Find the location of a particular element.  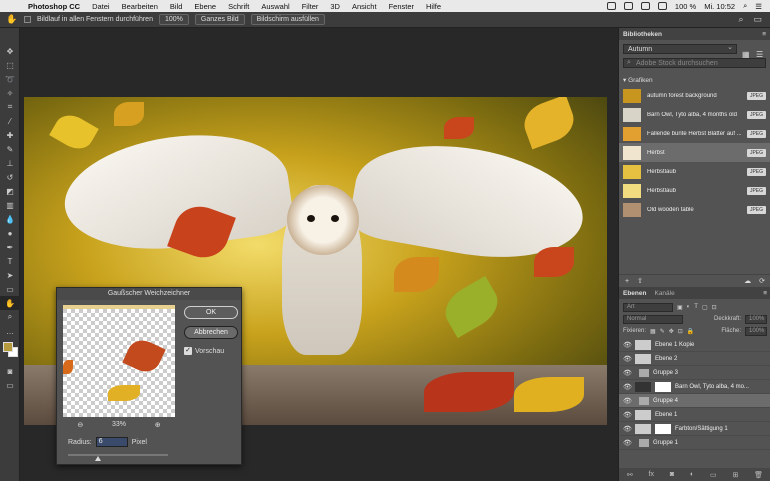

lock-move-icon: ✥ is located at coordinates (671, 331).